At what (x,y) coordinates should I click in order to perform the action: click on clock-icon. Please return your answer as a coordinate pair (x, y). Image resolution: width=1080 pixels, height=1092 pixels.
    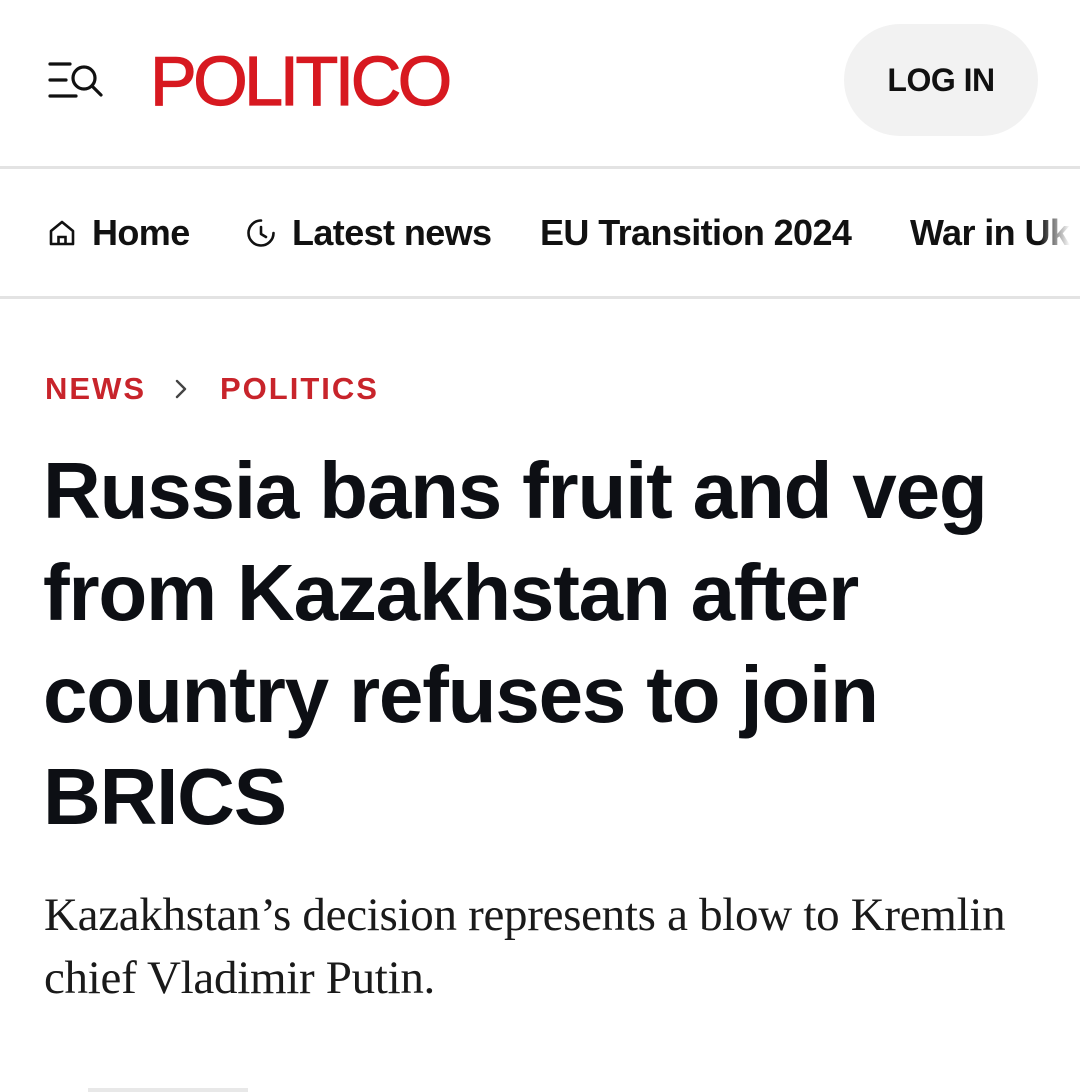
    Looking at the image, I should click on (261, 233).